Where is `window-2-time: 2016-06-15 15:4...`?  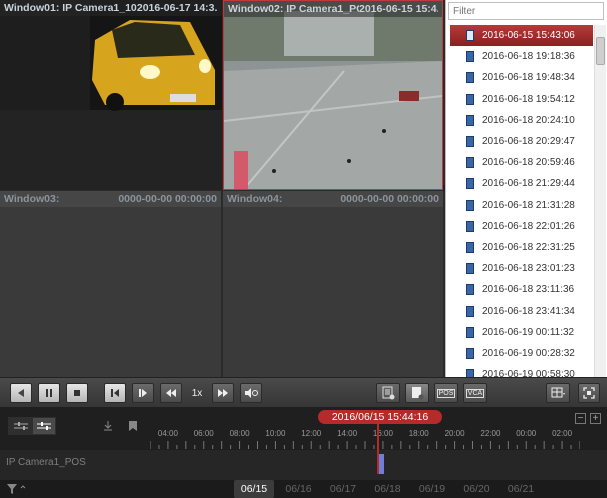
window-2-time: 2016-06-15 15:4... is located at coordinates (398, 9).